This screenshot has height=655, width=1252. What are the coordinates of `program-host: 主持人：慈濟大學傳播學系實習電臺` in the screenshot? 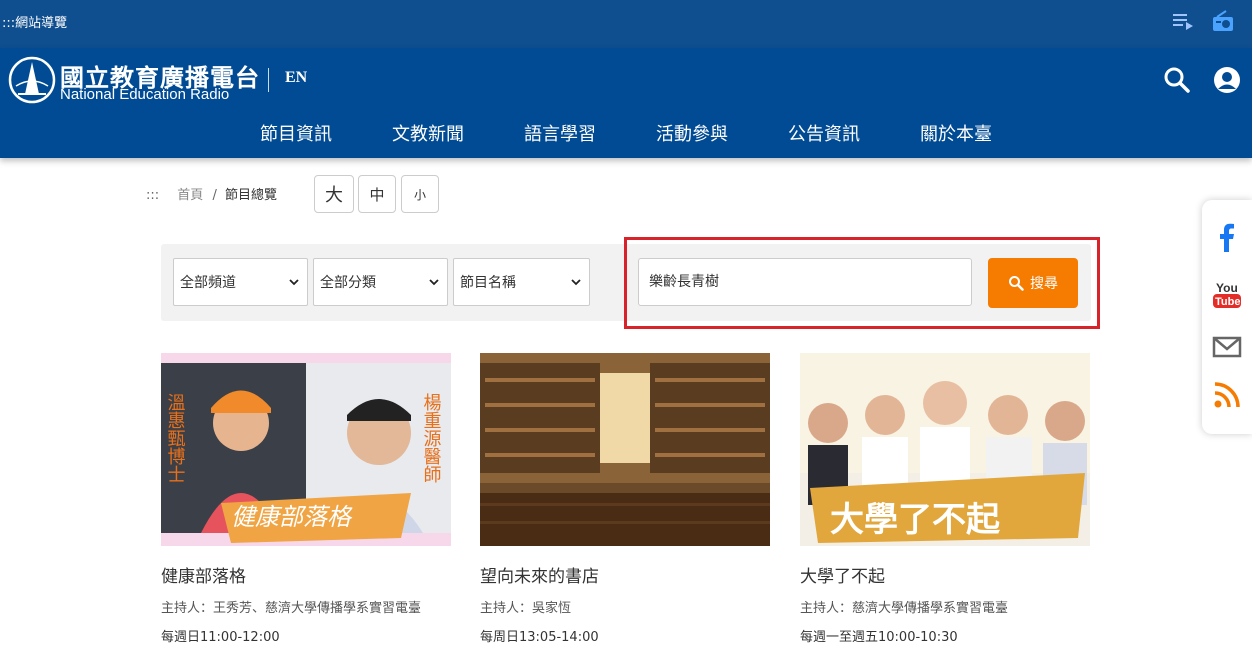 It's located at (904, 608).